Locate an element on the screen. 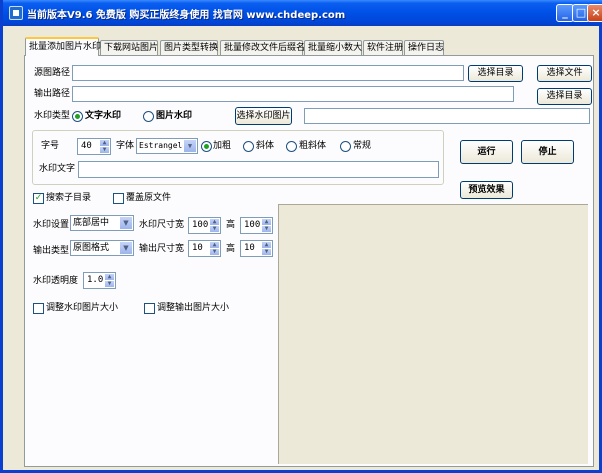 The image size is (602, 473). italic-radio is located at coordinates (248, 146).